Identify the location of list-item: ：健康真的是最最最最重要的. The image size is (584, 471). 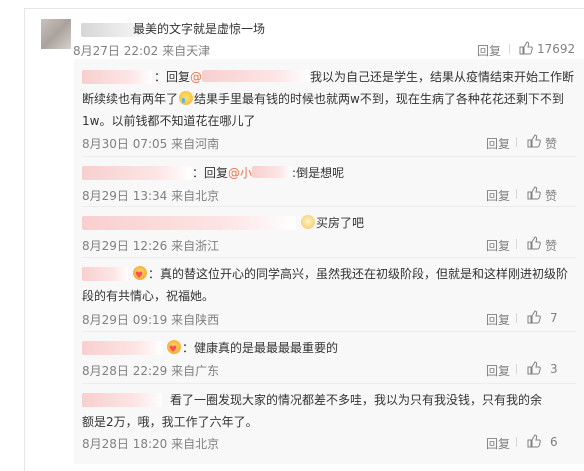
(329, 349).